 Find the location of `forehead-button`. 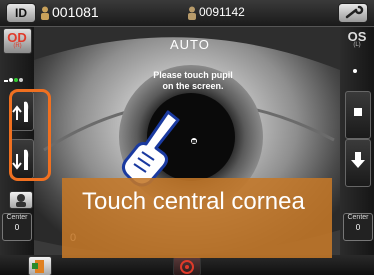

forehead-button is located at coordinates (21, 200).